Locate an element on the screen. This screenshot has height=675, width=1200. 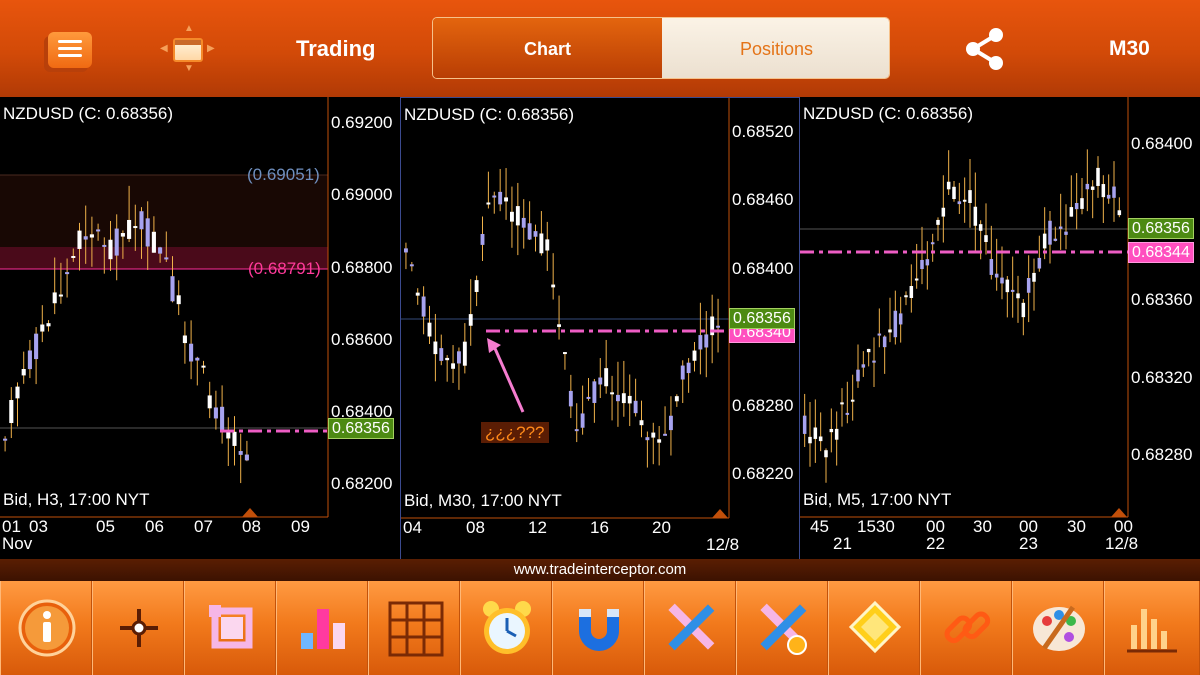
chart-info: Bid, M5, 17:00 NYT is located at coordinates (877, 499).